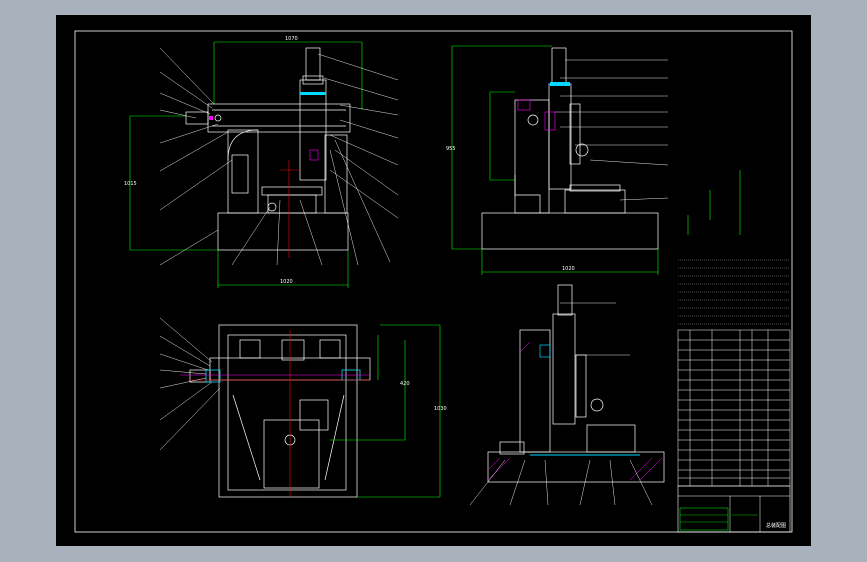 The width and height of the screenshot is (867, 562). What do you see at coordinates (776, 525) in the screenshot?
I see `title-block-name: 总装配图` at bounding box center [776, 525].